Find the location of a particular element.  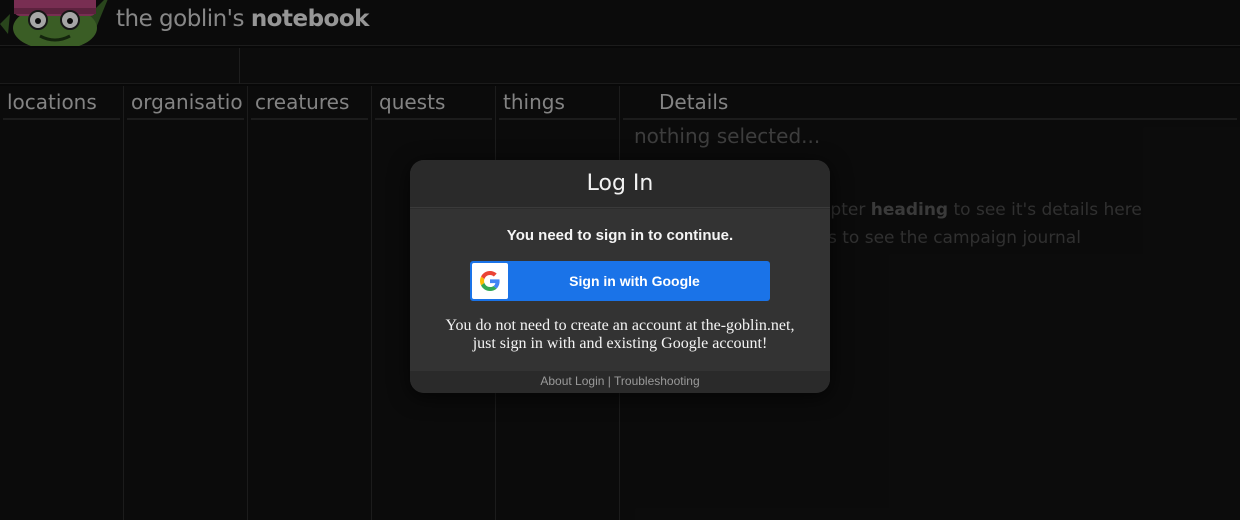

google-sign-in-button: Sign in with Google is located at coordinates (620, 281).